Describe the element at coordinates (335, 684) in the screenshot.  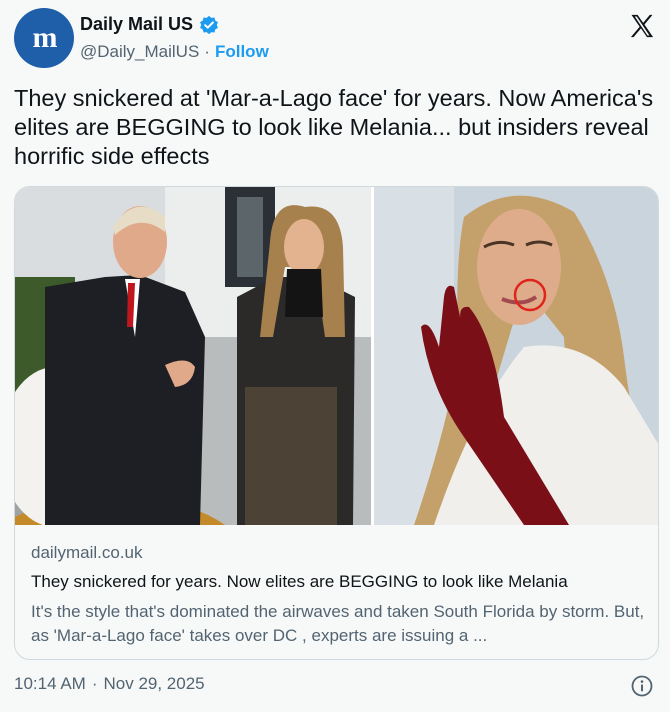
I see `timestamp: 10:14 AM · Nov 29, 2025` at that location.